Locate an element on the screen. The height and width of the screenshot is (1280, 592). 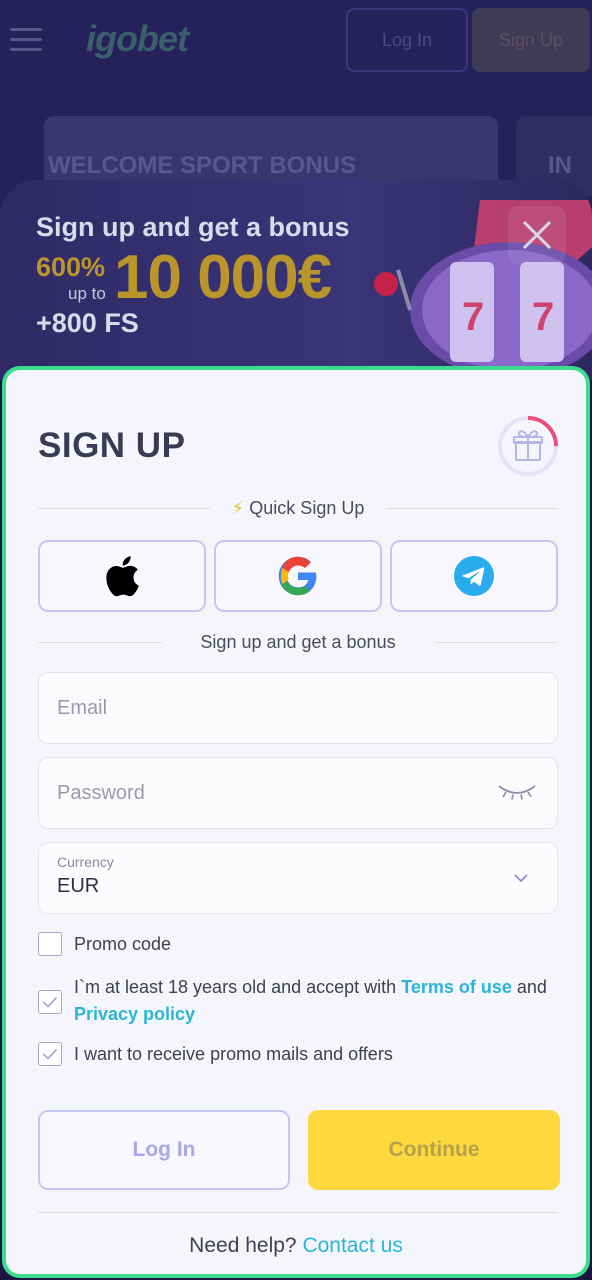
bonus-divider-label: Sign up and get a bonus is located at coordinates (298, 642).